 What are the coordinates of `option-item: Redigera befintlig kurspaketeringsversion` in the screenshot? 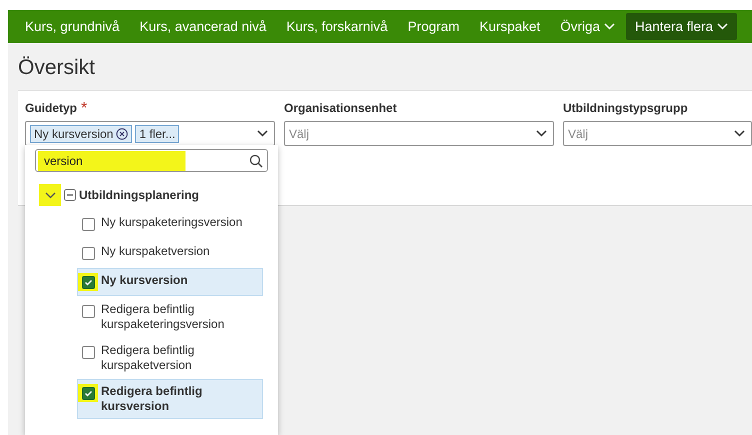 It's located at (170, 317).